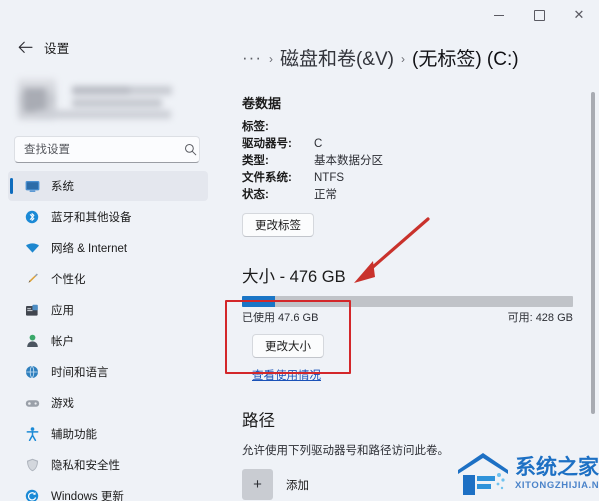  Describe the element at coordinates (32, 372) in the screenshot. I see `time-language-icon` at that location.